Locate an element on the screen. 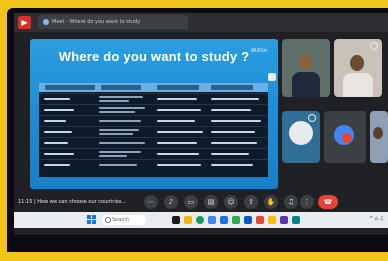 This screenshot has width=388, height=261. tab-title: Meet - Where do you want to study is located at coordinates (96, 22).